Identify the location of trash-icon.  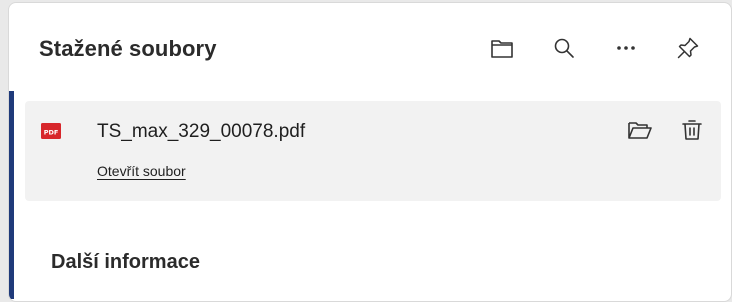
(692, 132).